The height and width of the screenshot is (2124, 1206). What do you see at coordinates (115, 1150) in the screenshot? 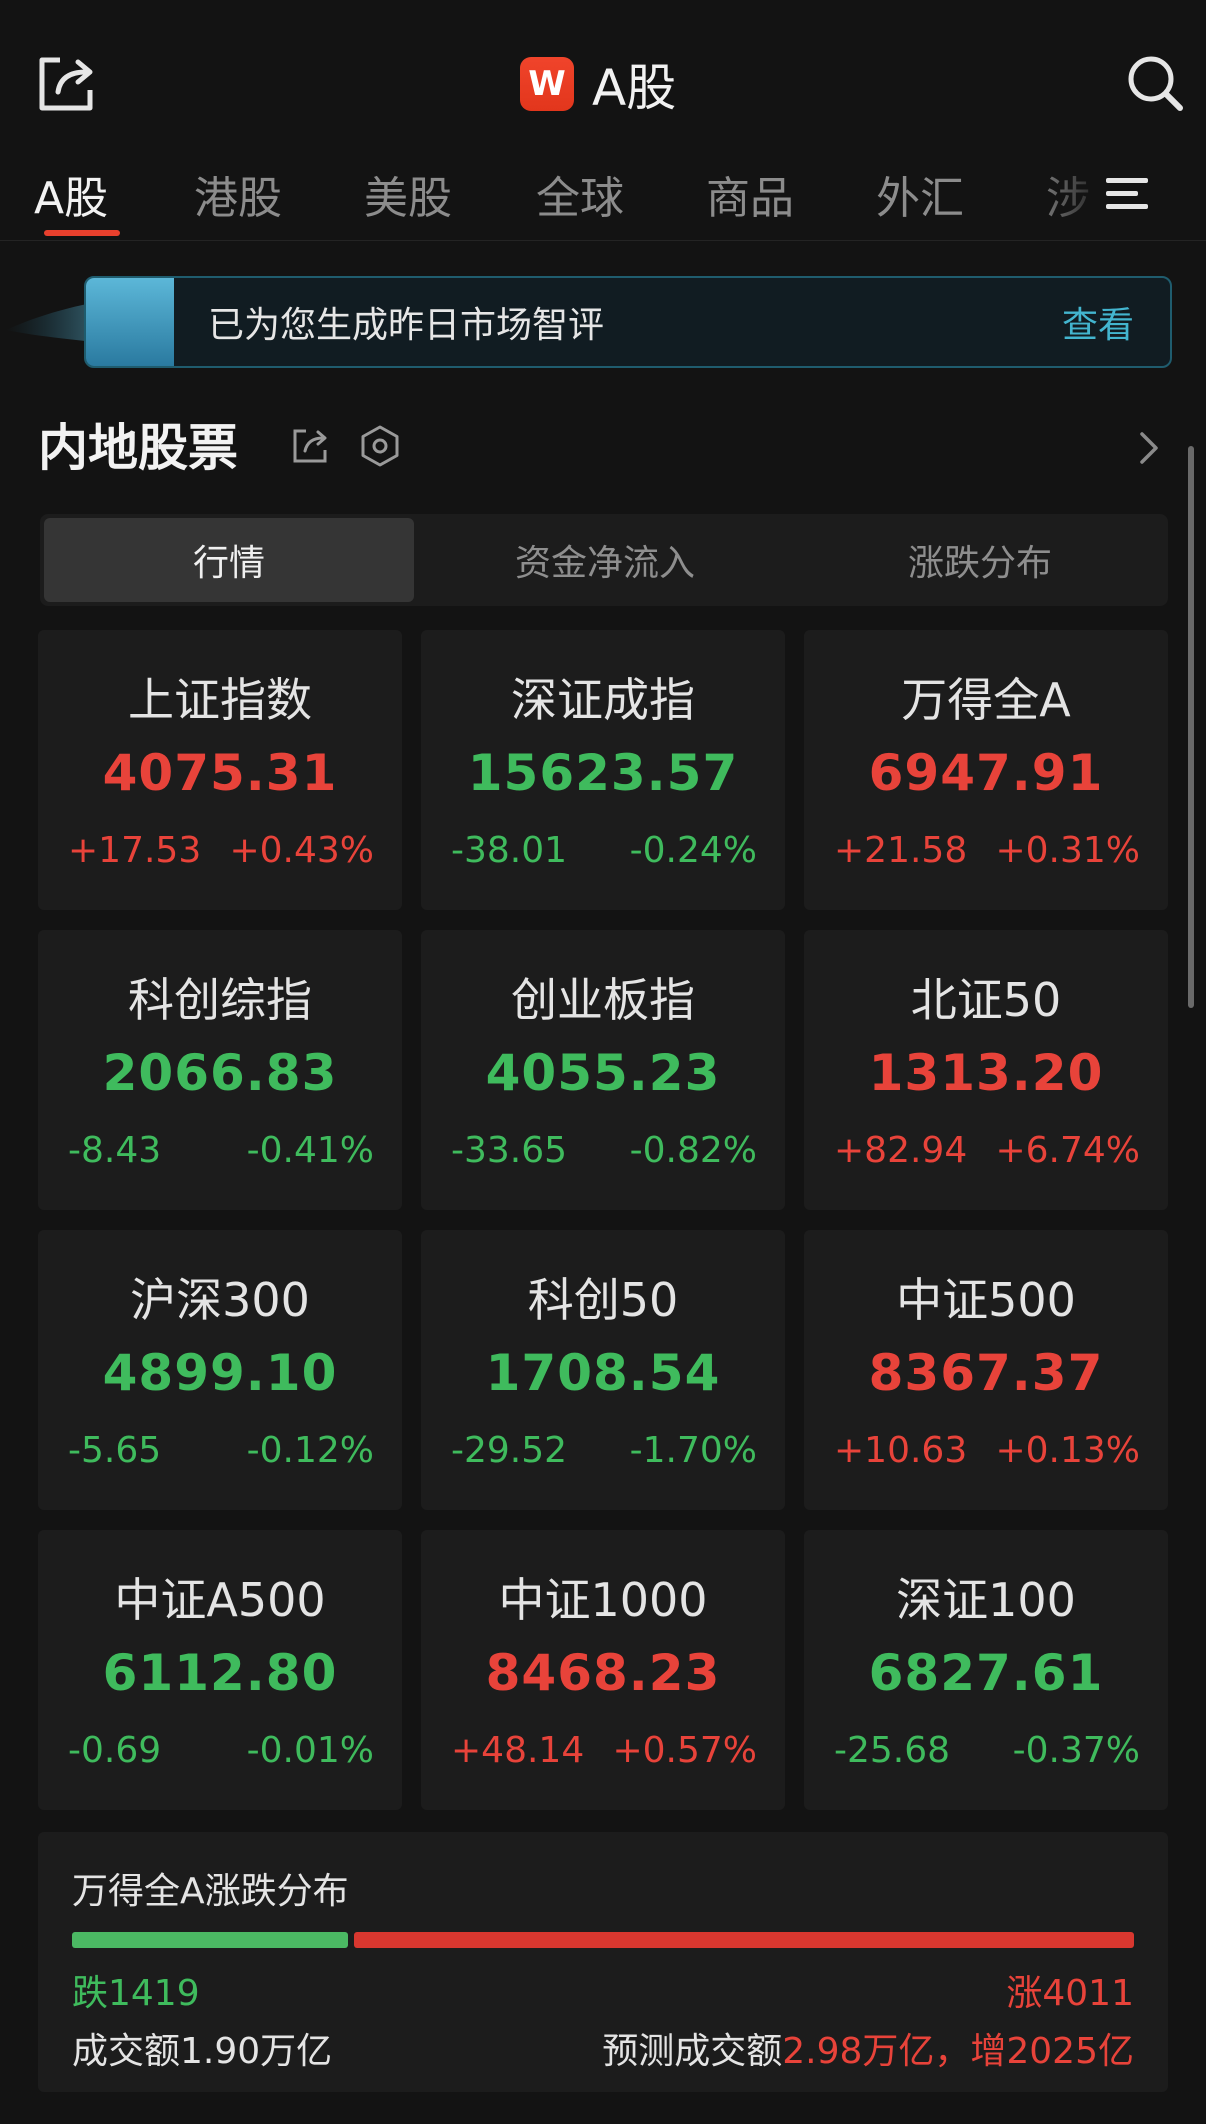
I see `index-change: -8.43` at bounding box center [115, 1150].